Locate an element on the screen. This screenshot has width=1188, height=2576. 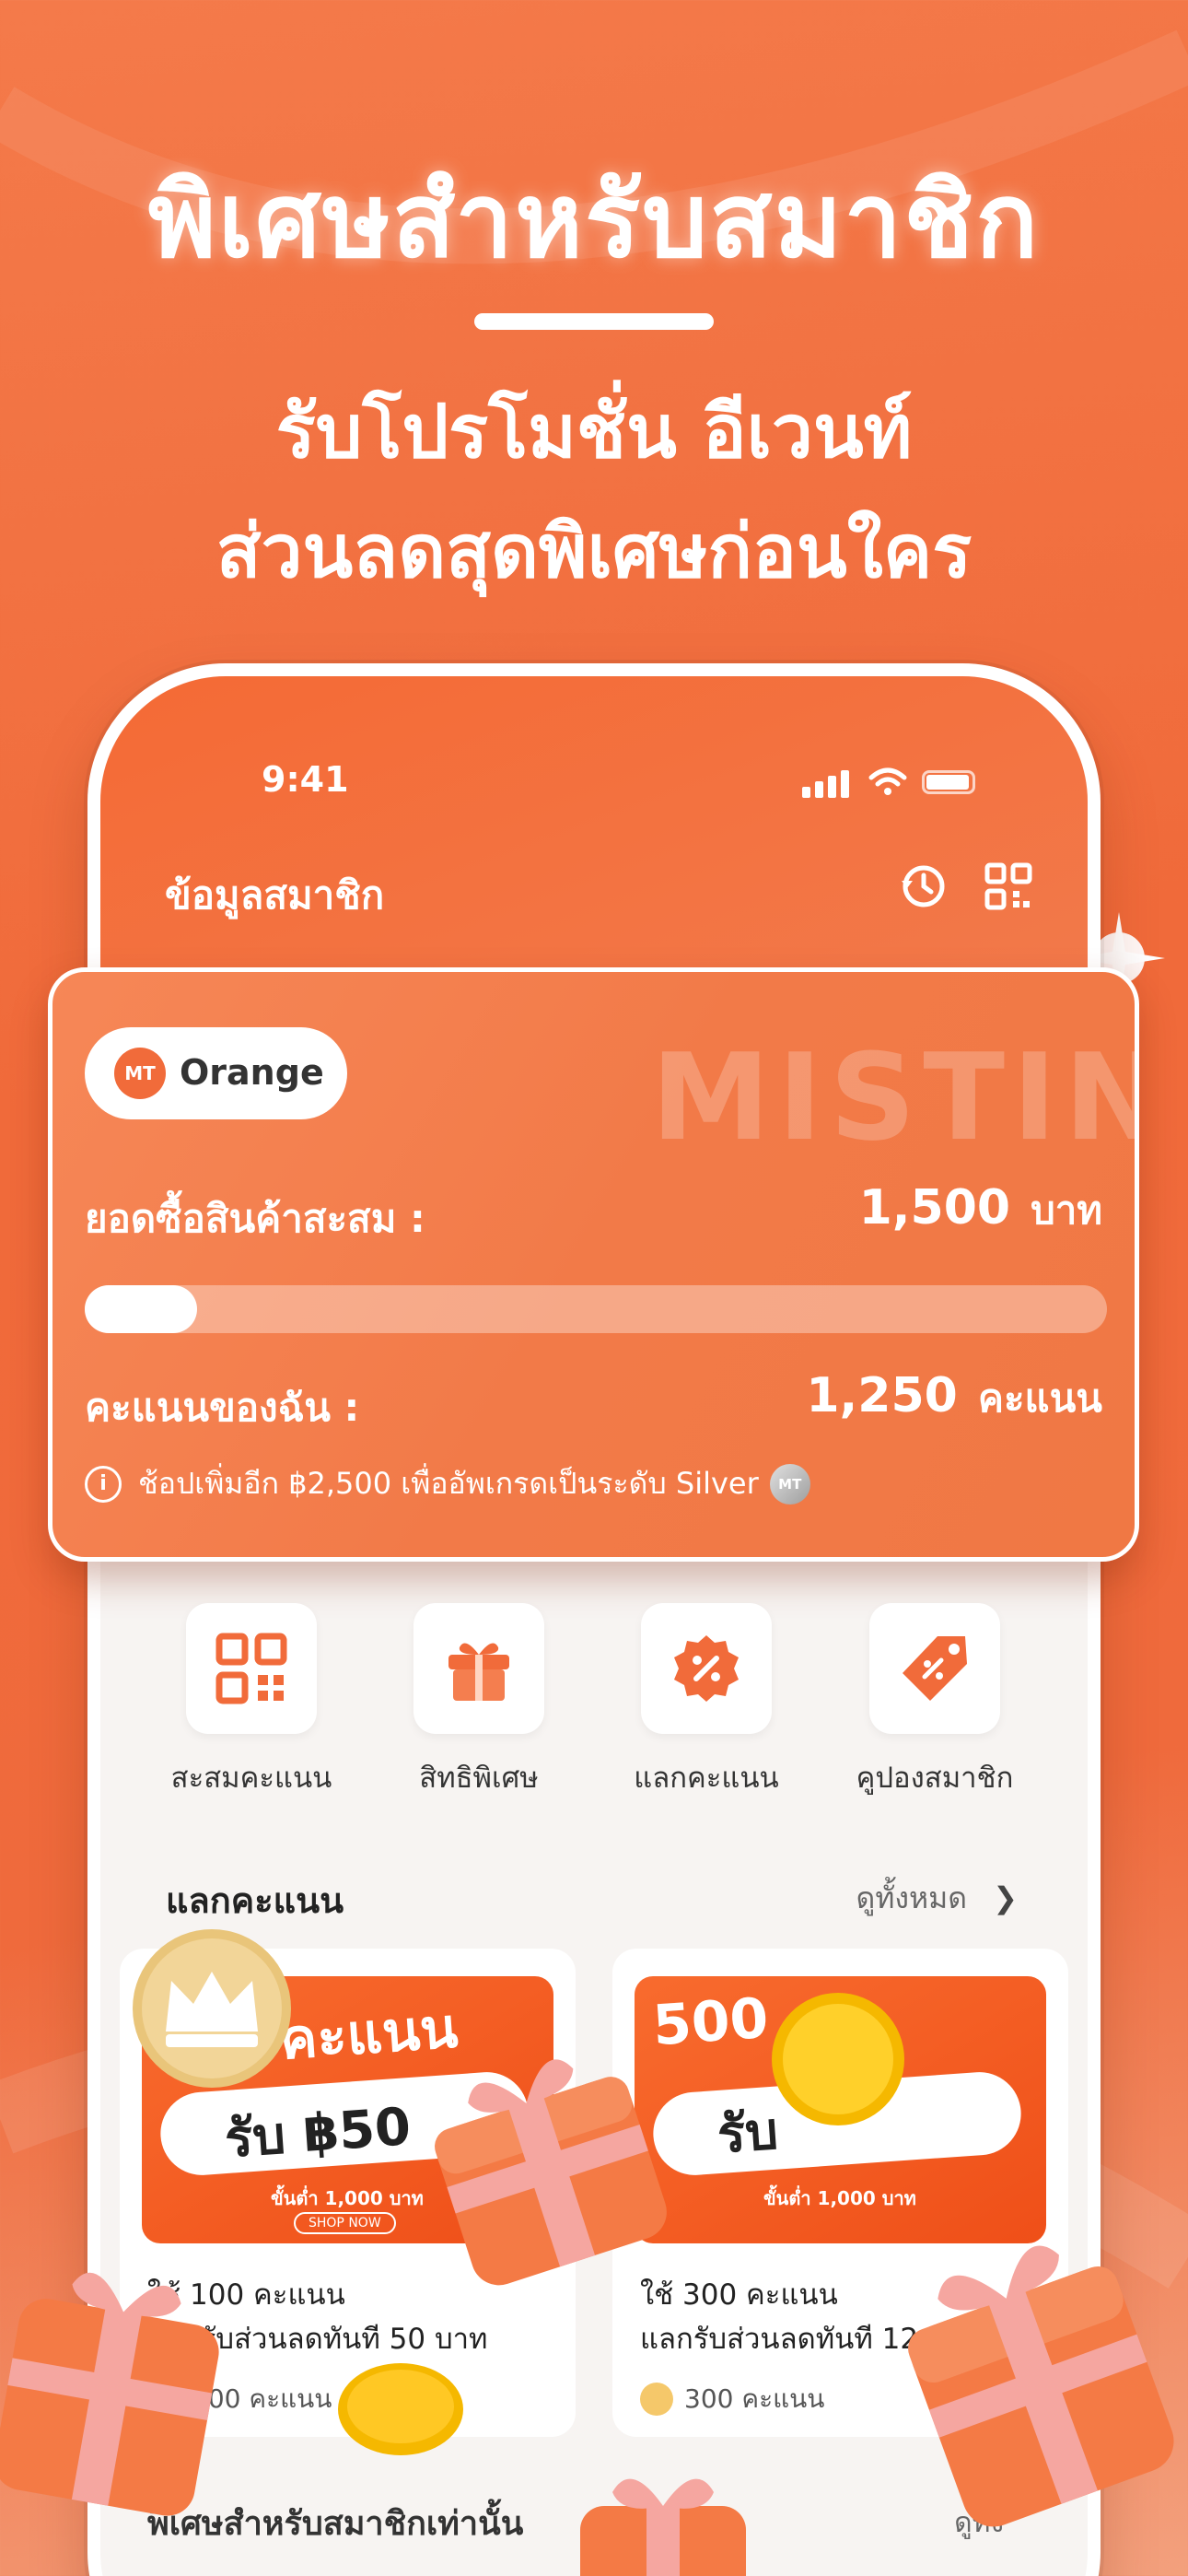
battery-icon is located at coordinates (948, 782).